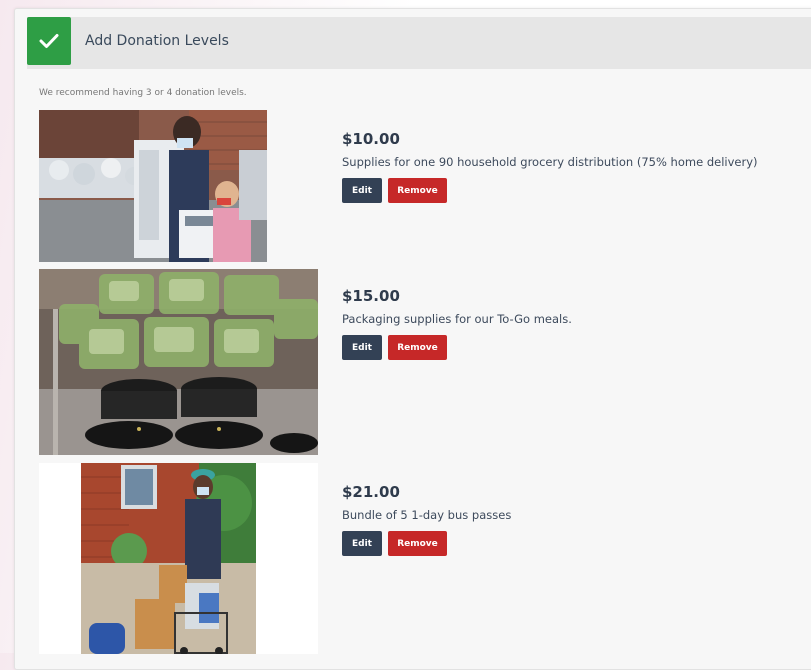 The height and width of the screenshot is (670, 811). I want to click on section-header: Add Donation Levels, so click(419, 43).